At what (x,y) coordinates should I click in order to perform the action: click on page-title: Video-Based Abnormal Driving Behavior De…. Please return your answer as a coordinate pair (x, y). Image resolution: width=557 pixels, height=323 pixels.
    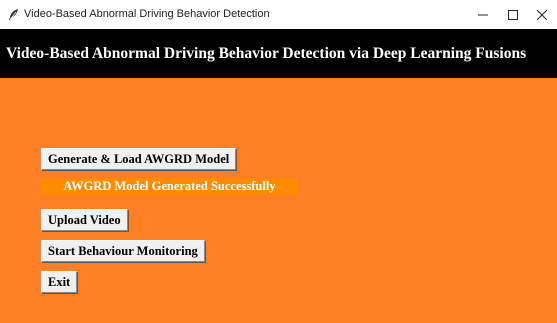
    Looking at the image, I should click on (266, 53).